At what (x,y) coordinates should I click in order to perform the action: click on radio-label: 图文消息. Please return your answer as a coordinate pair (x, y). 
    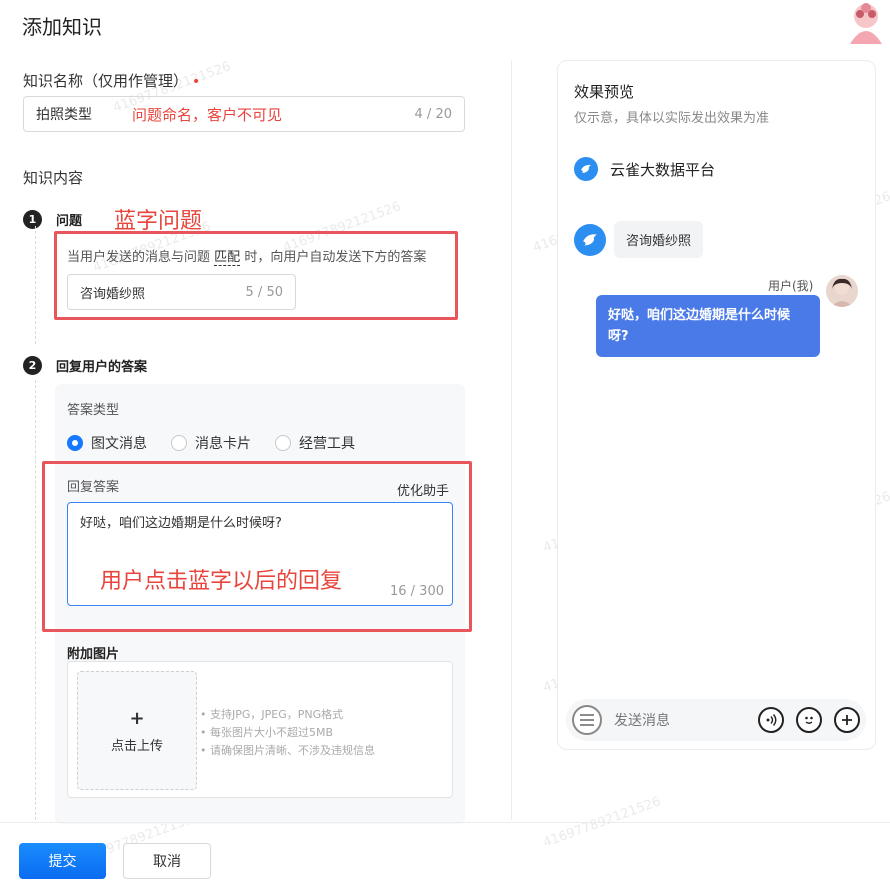
    Looking at the image, I should click on (119, 444).